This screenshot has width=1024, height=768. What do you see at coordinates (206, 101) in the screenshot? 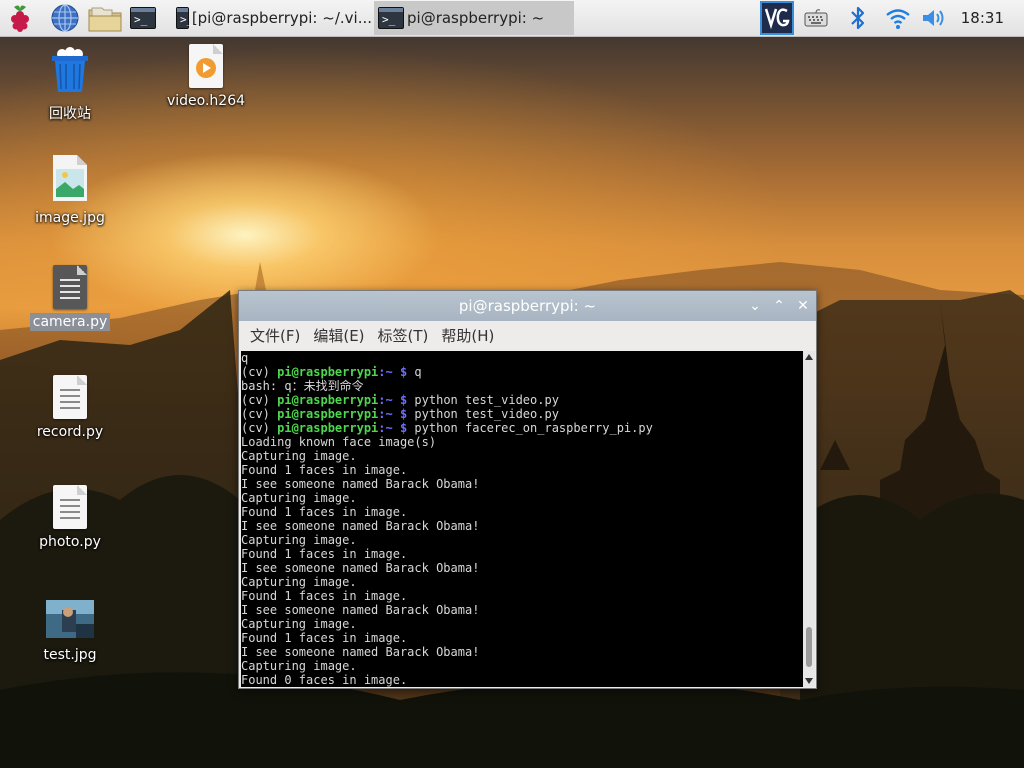
I see `desktop-icon-label: video.h264` at bounding box center [206, 101].